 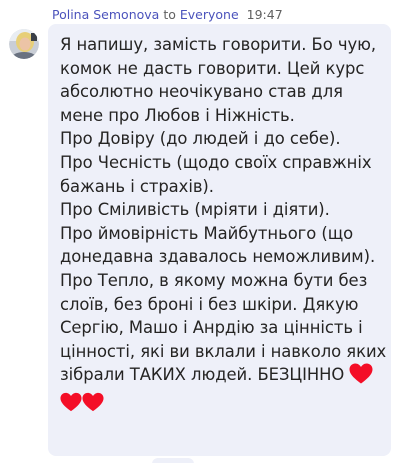 What do you see at coordinates (200, 139) in the screenshot?
I see `message-line: Про Довіру (до людей і до себе).` at bounding box center [200, 139].